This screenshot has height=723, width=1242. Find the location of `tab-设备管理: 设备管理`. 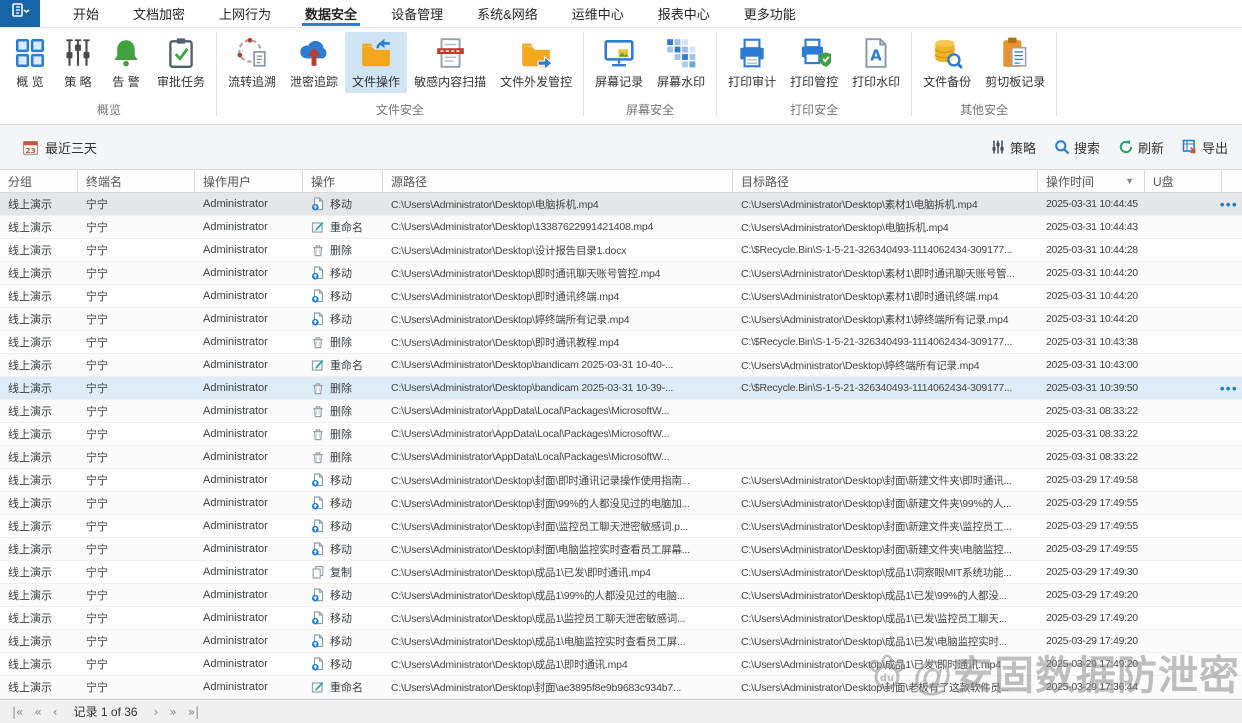

tab-设备管理: 设备管理 is located at coordinates (417, 13).